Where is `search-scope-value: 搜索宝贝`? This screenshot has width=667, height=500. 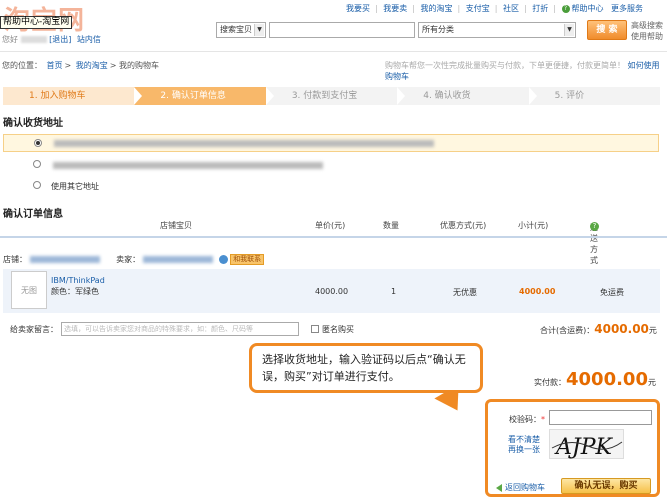
search-scope-value: 搜索宝贝 is located at coordinates (236, 29).